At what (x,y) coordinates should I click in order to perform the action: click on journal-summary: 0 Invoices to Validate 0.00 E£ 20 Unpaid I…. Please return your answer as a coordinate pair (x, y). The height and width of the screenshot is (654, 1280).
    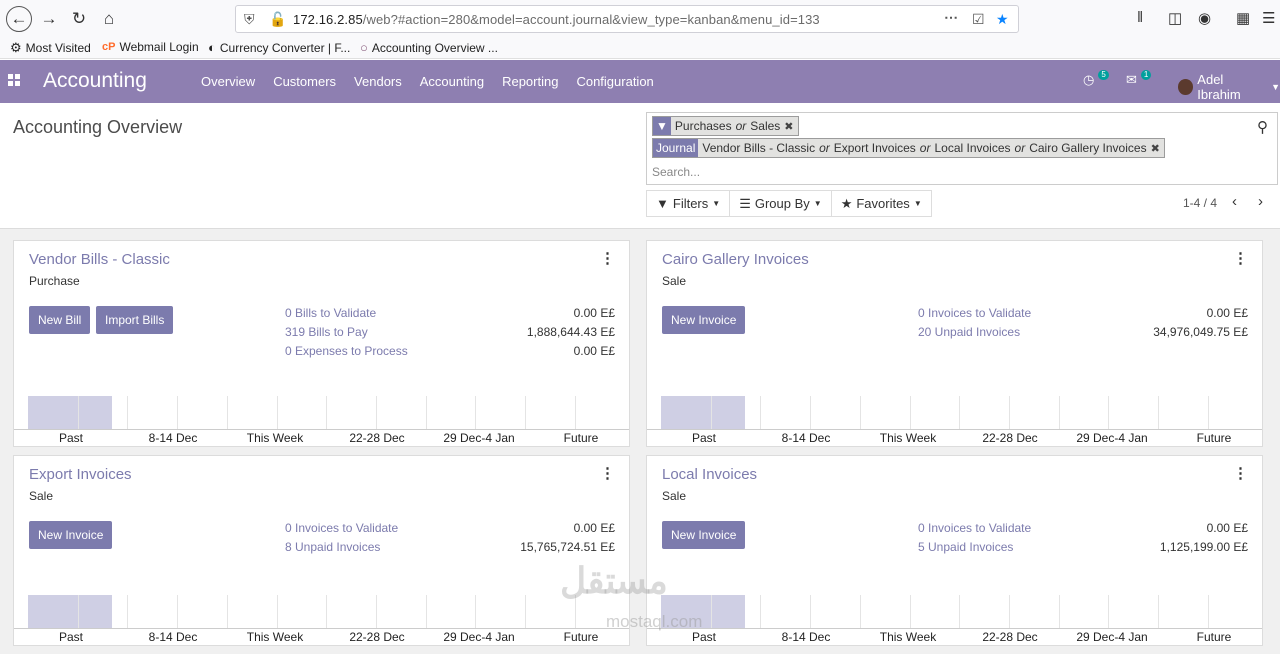
    Looking at the image, I should click on (1083, 325).